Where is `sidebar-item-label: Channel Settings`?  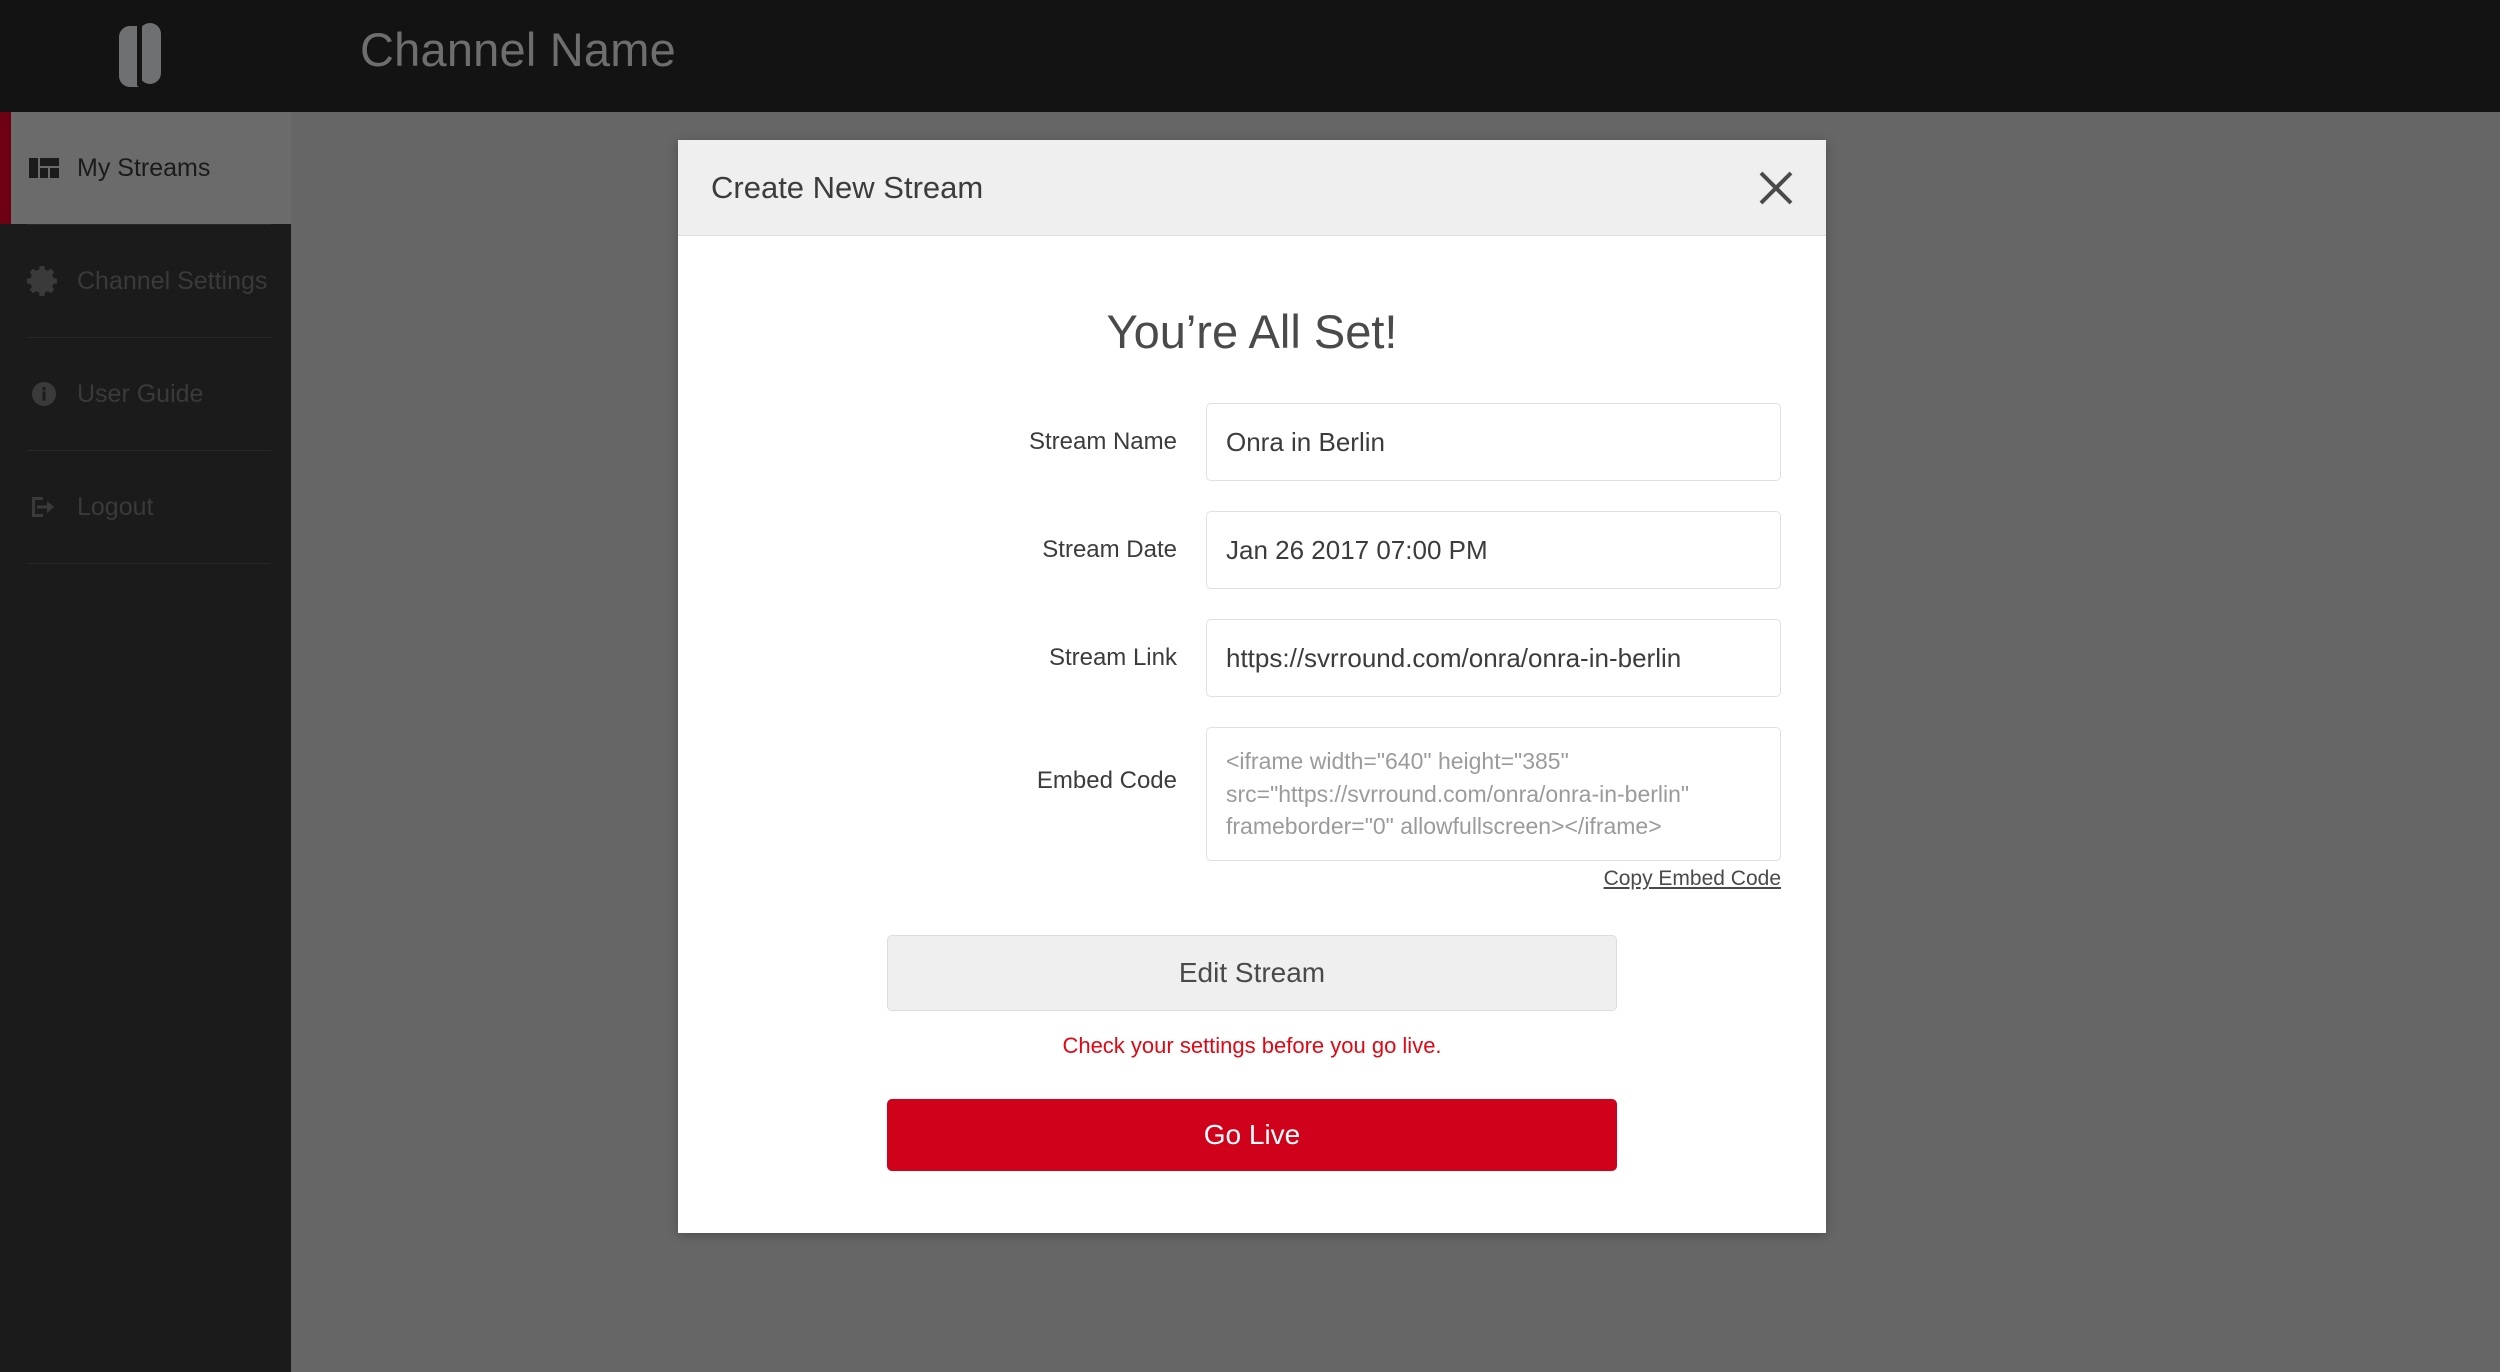 sidebar-item-label: Channel Settings is located at coordinates (172, 280).